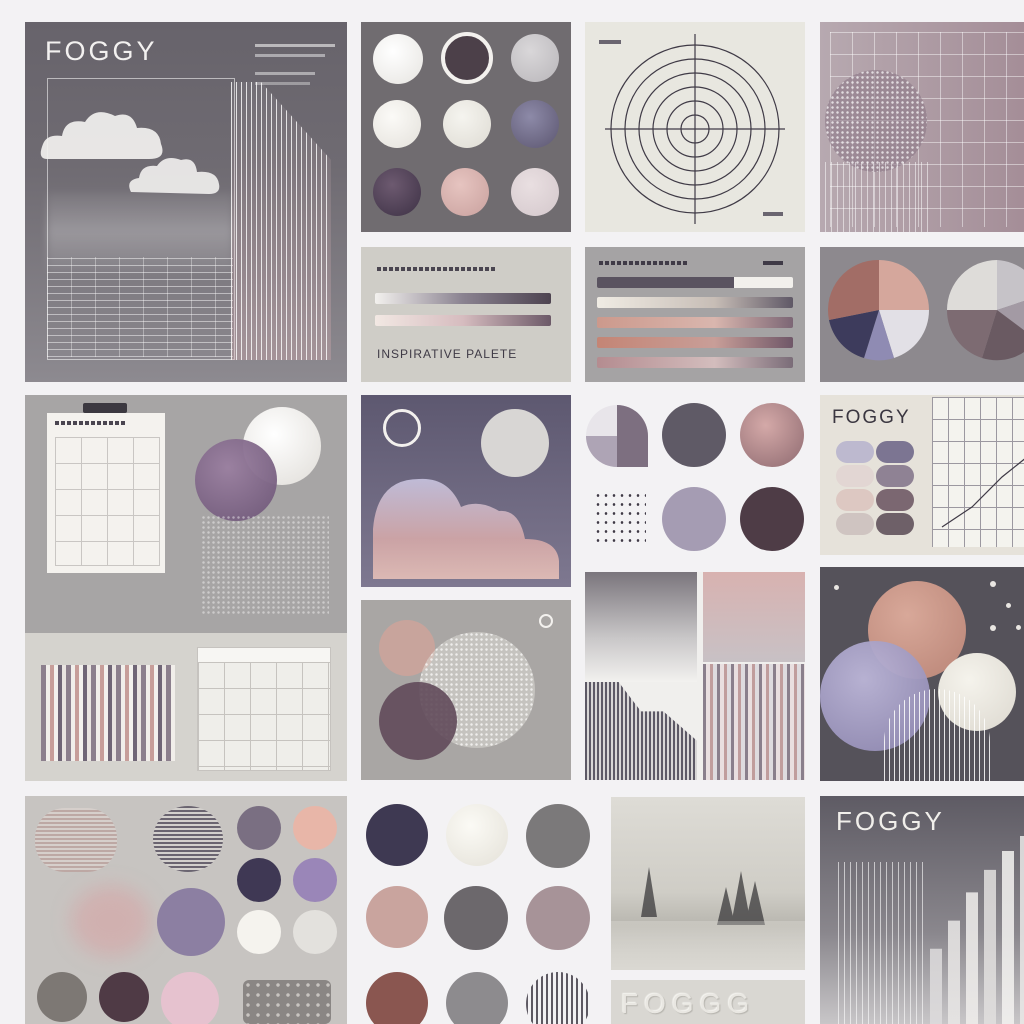 The width and height of the screenshot is (1024, 1024). What do you see at coordinates (186, 514) in the screenshot?
I see `calendar-spheres-card` at bounding box center [186, 514].